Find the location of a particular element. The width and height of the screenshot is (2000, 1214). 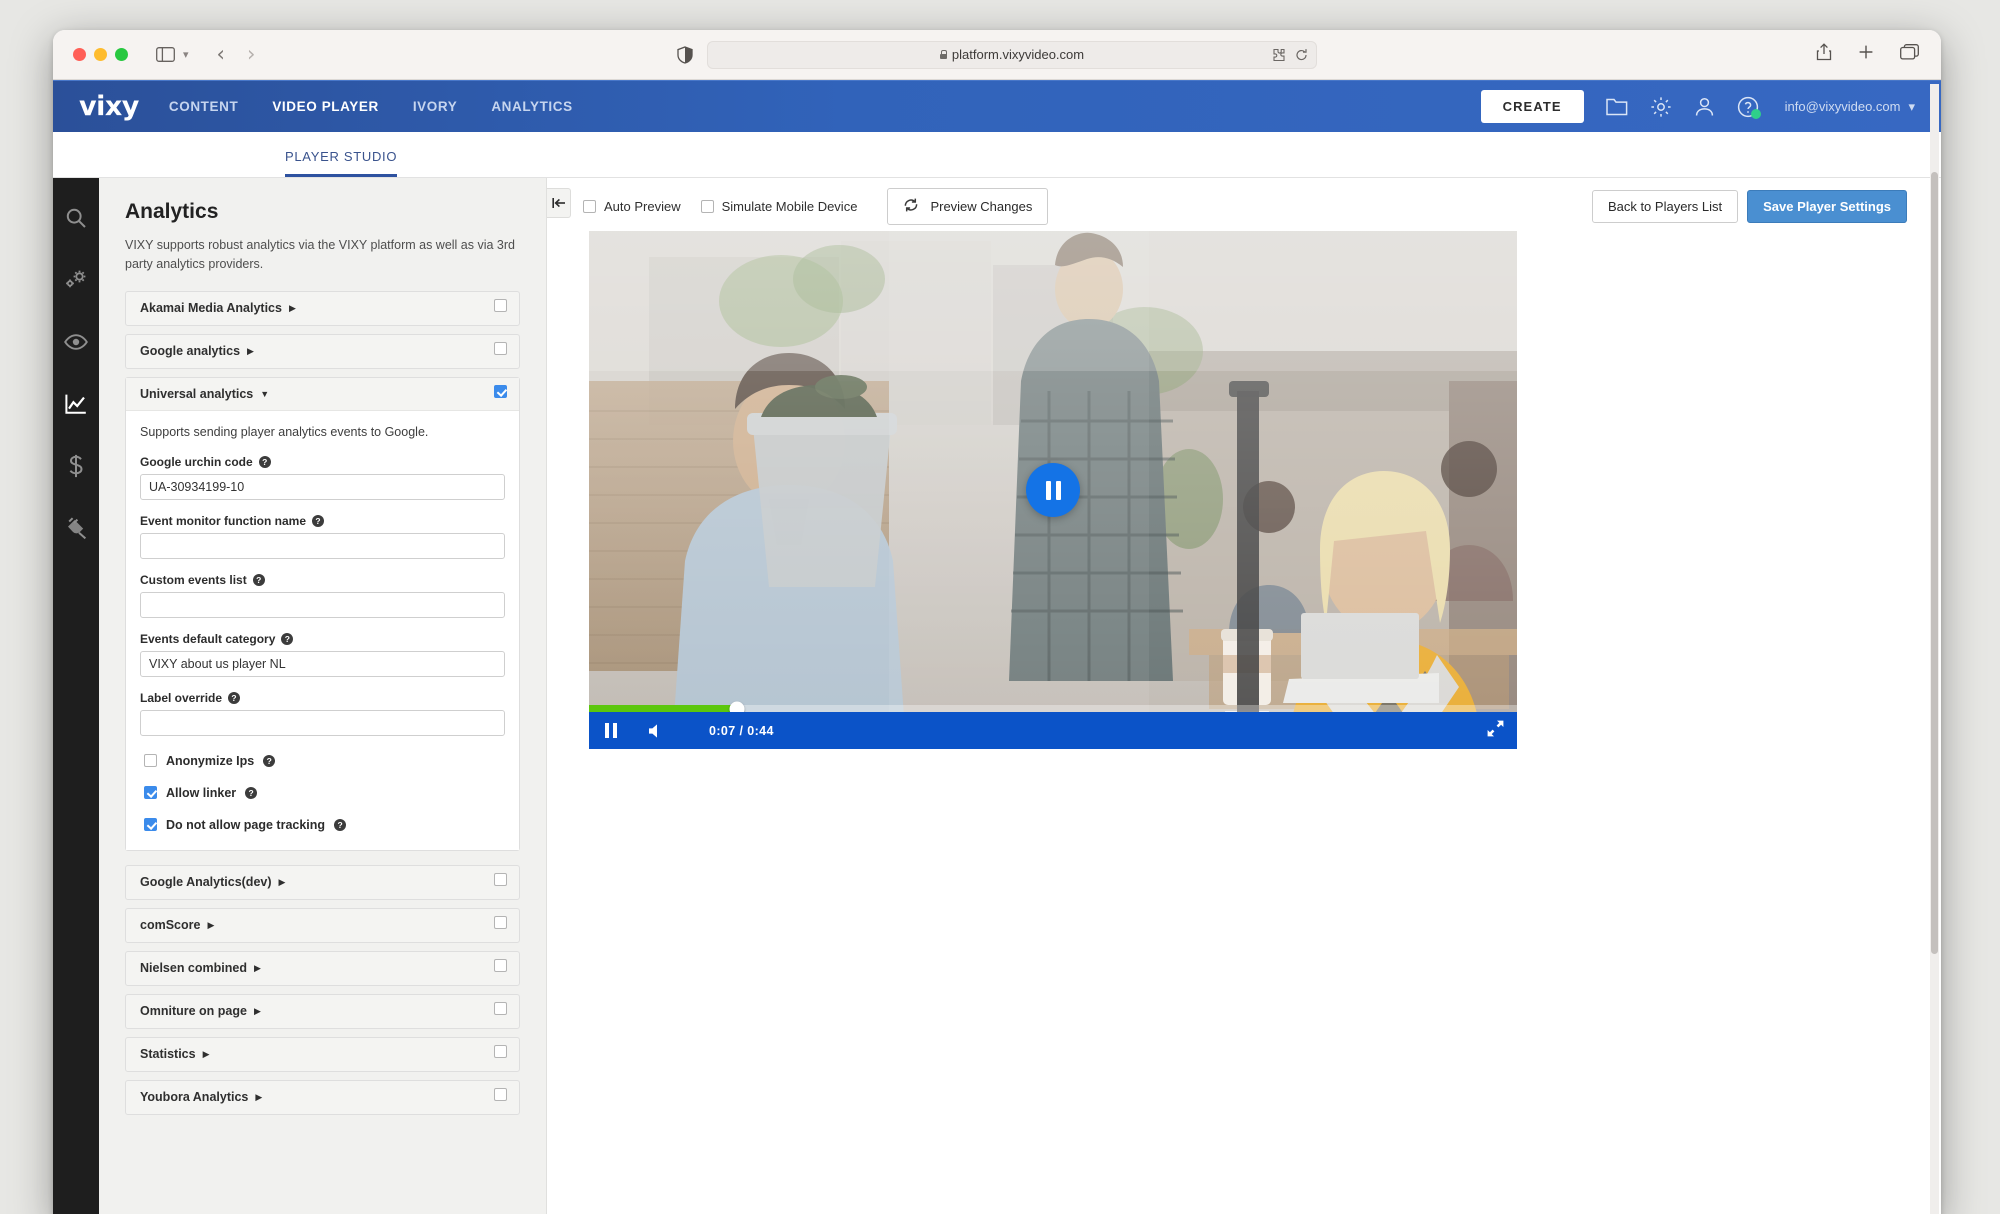

preview-changes-button: Preview Changes is located at coordinates (968, 206).